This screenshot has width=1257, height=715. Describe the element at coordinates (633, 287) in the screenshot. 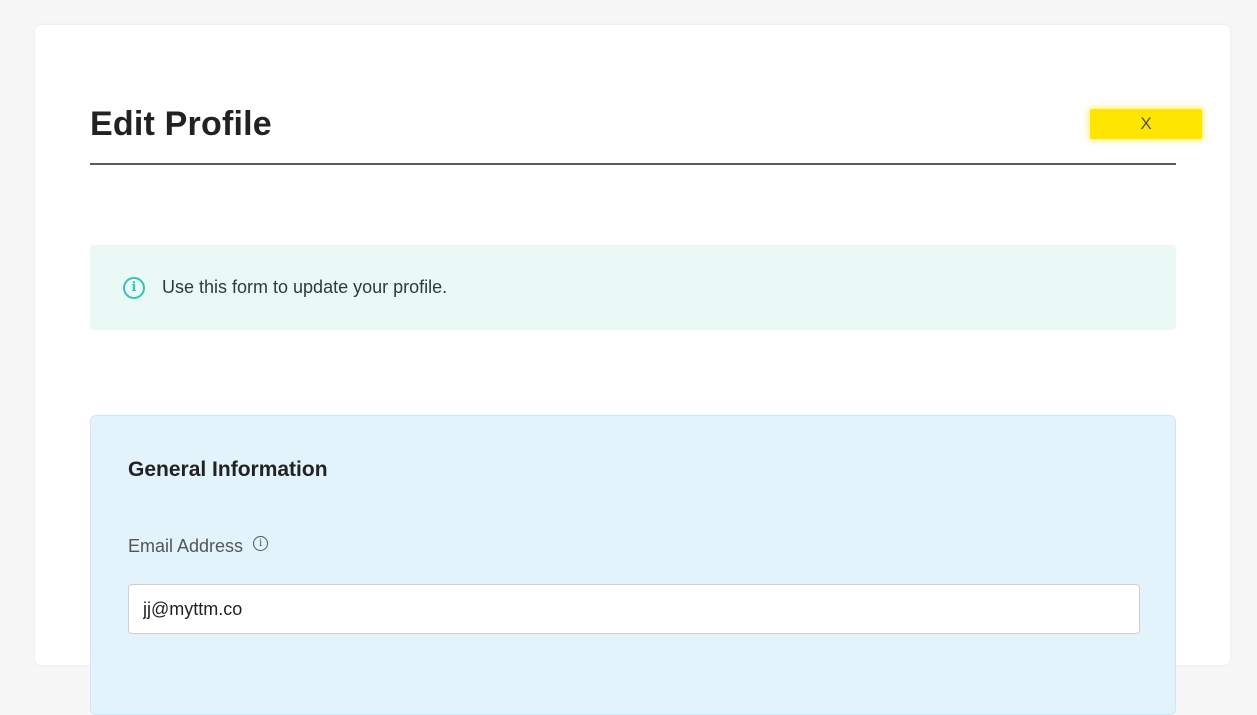

I see `info-banner: i Use this form to update your profile.` at that location.